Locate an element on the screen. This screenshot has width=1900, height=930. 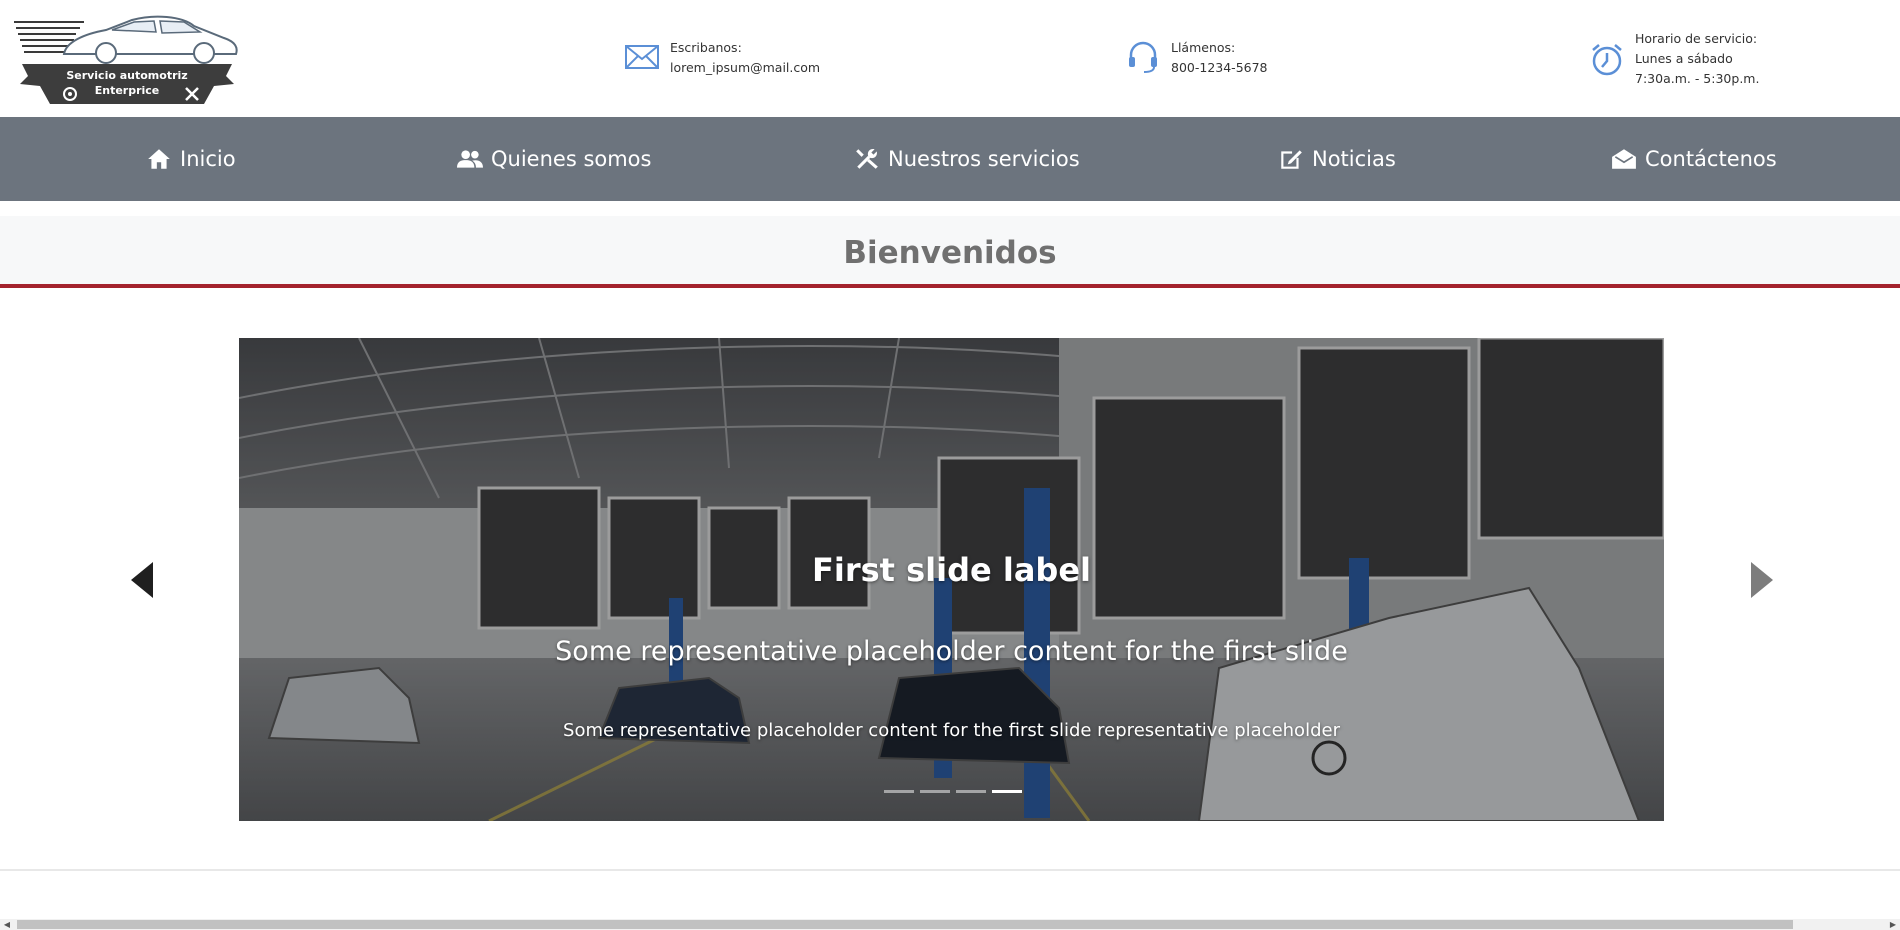
contact-phone-label: Llámenos: is located at coordinates (1203, 47).